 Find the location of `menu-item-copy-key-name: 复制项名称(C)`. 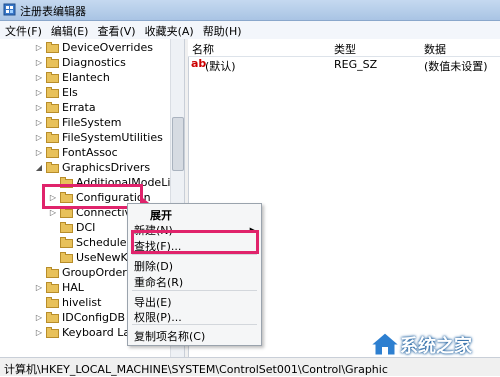

menu-item-copy-key-name: 复制项名称(C) is located at coordinates (169, 336).